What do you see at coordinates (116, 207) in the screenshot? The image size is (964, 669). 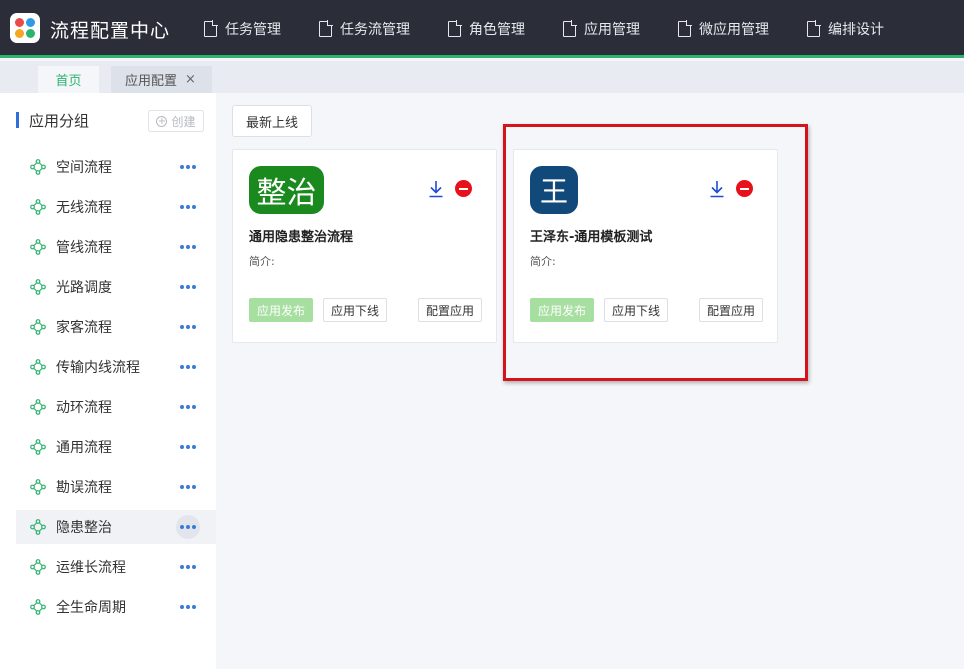 I see `sidebar-item: 无线流程` at bounding box center [116, 207].